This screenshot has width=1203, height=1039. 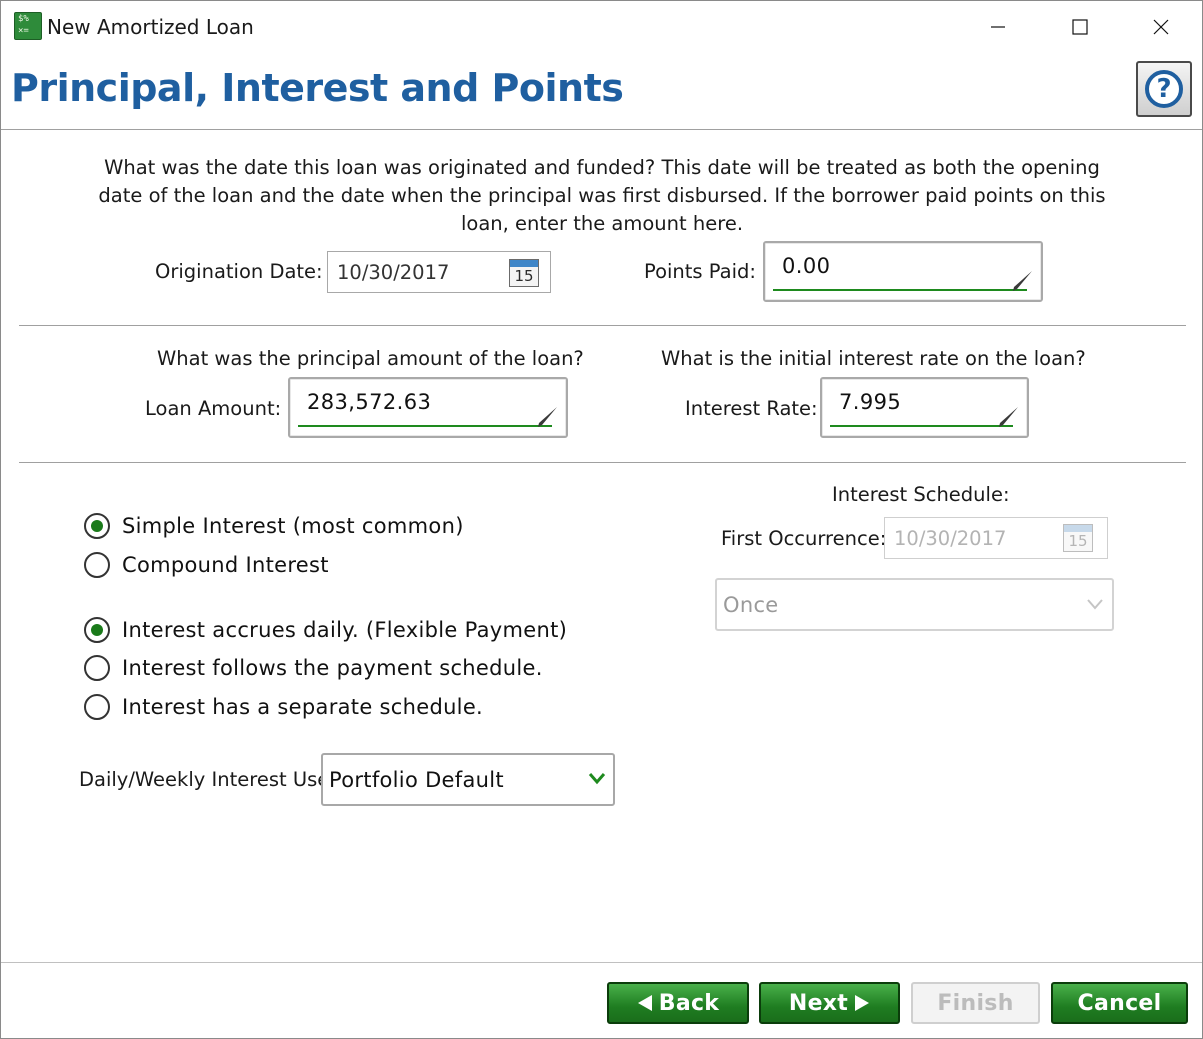 What do you see at coordinates (921, 494) in the screenshot?
I see `interest-schedule-title: Interest Schedule:` at bounding box center [921, 494].